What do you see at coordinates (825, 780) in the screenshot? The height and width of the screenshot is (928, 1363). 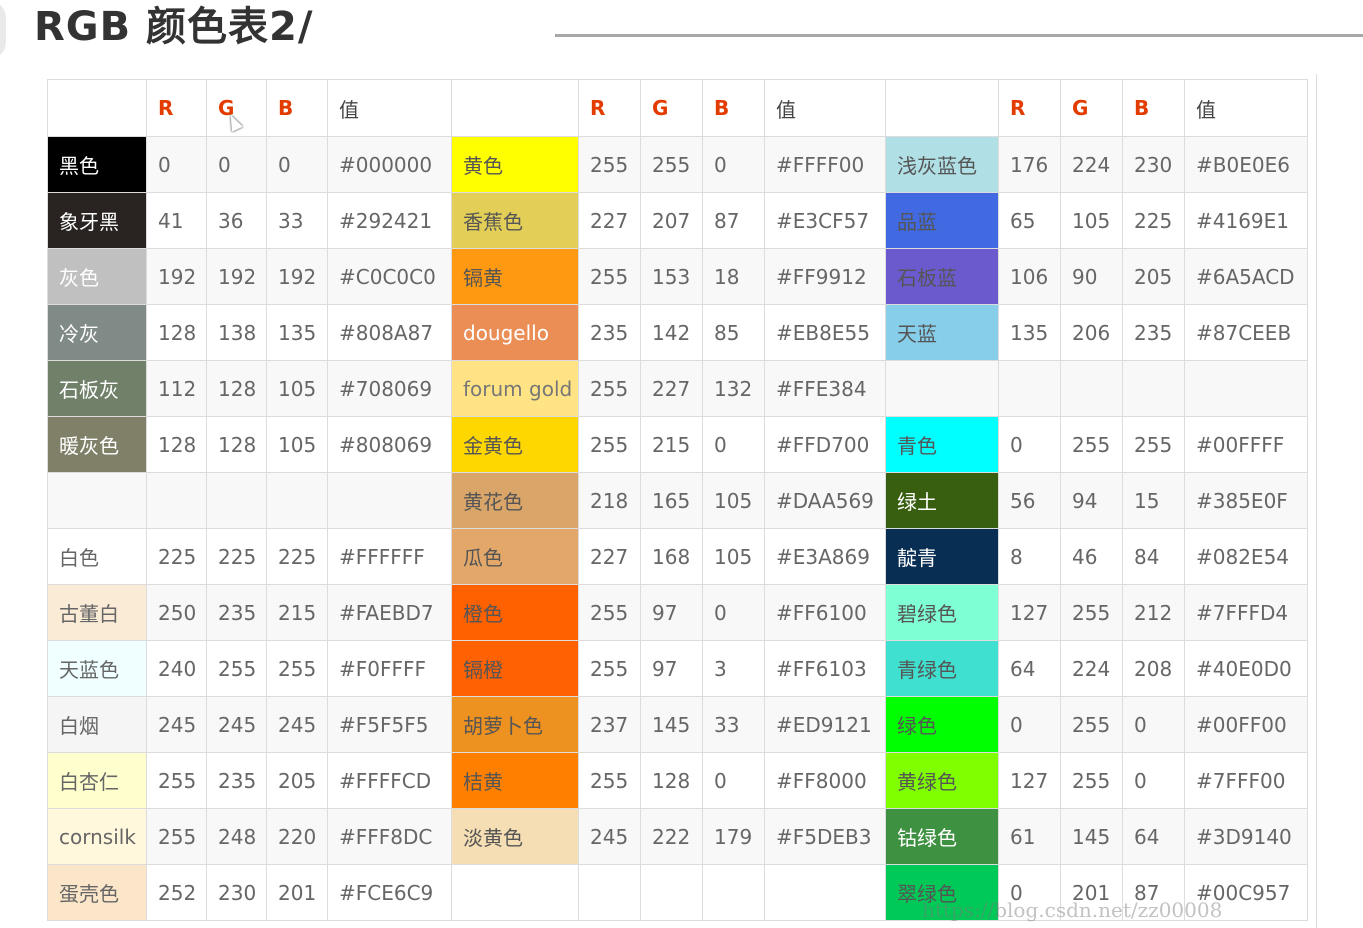 I see `hex-value-cell: #FF8000` at bounding box center [825, 780].